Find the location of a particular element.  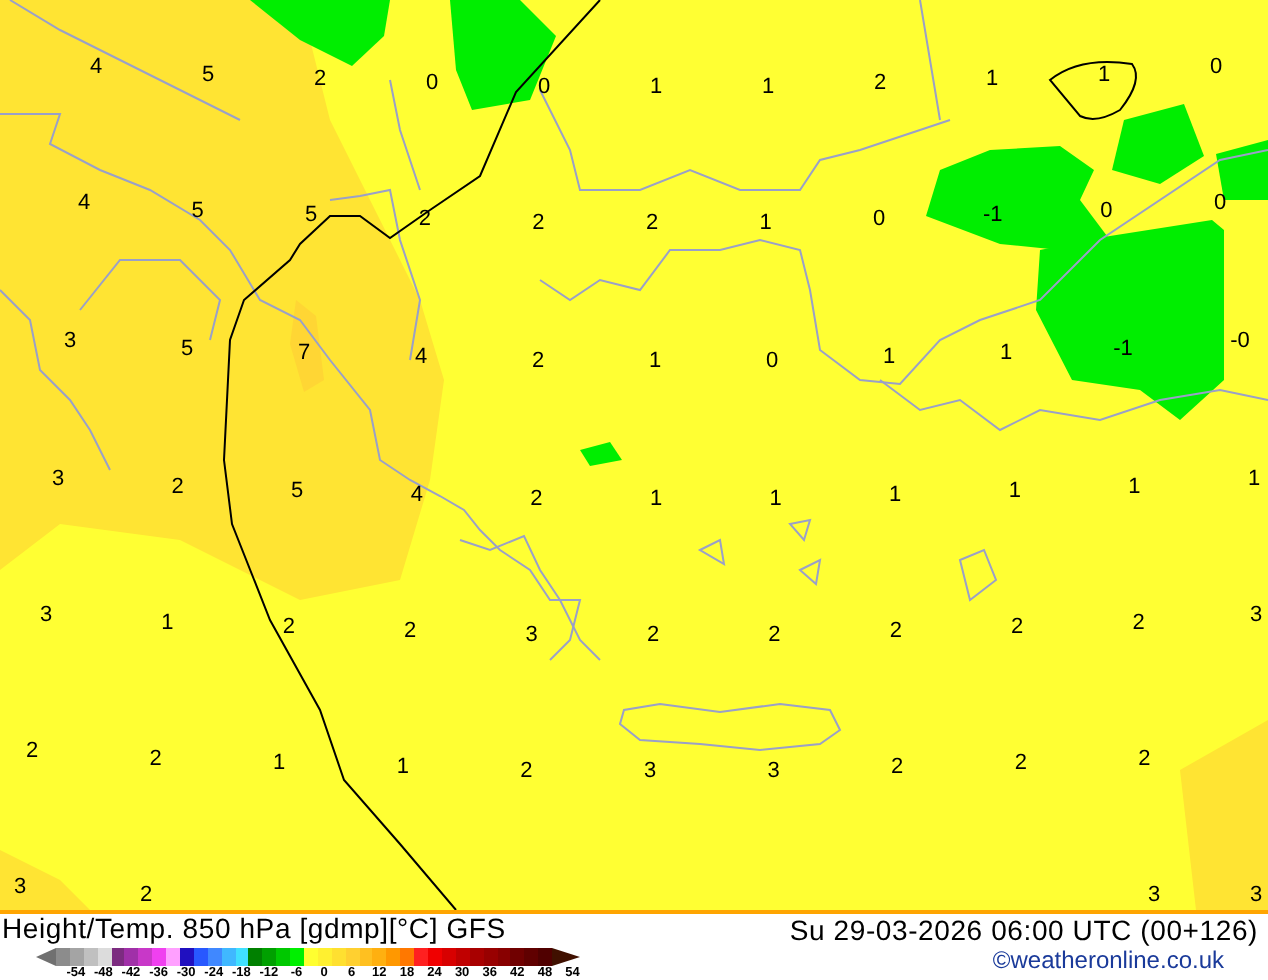

valid-time: Su 29-03-2026 06:00 UTC (00+126) is located at coordinates (1023, 930).